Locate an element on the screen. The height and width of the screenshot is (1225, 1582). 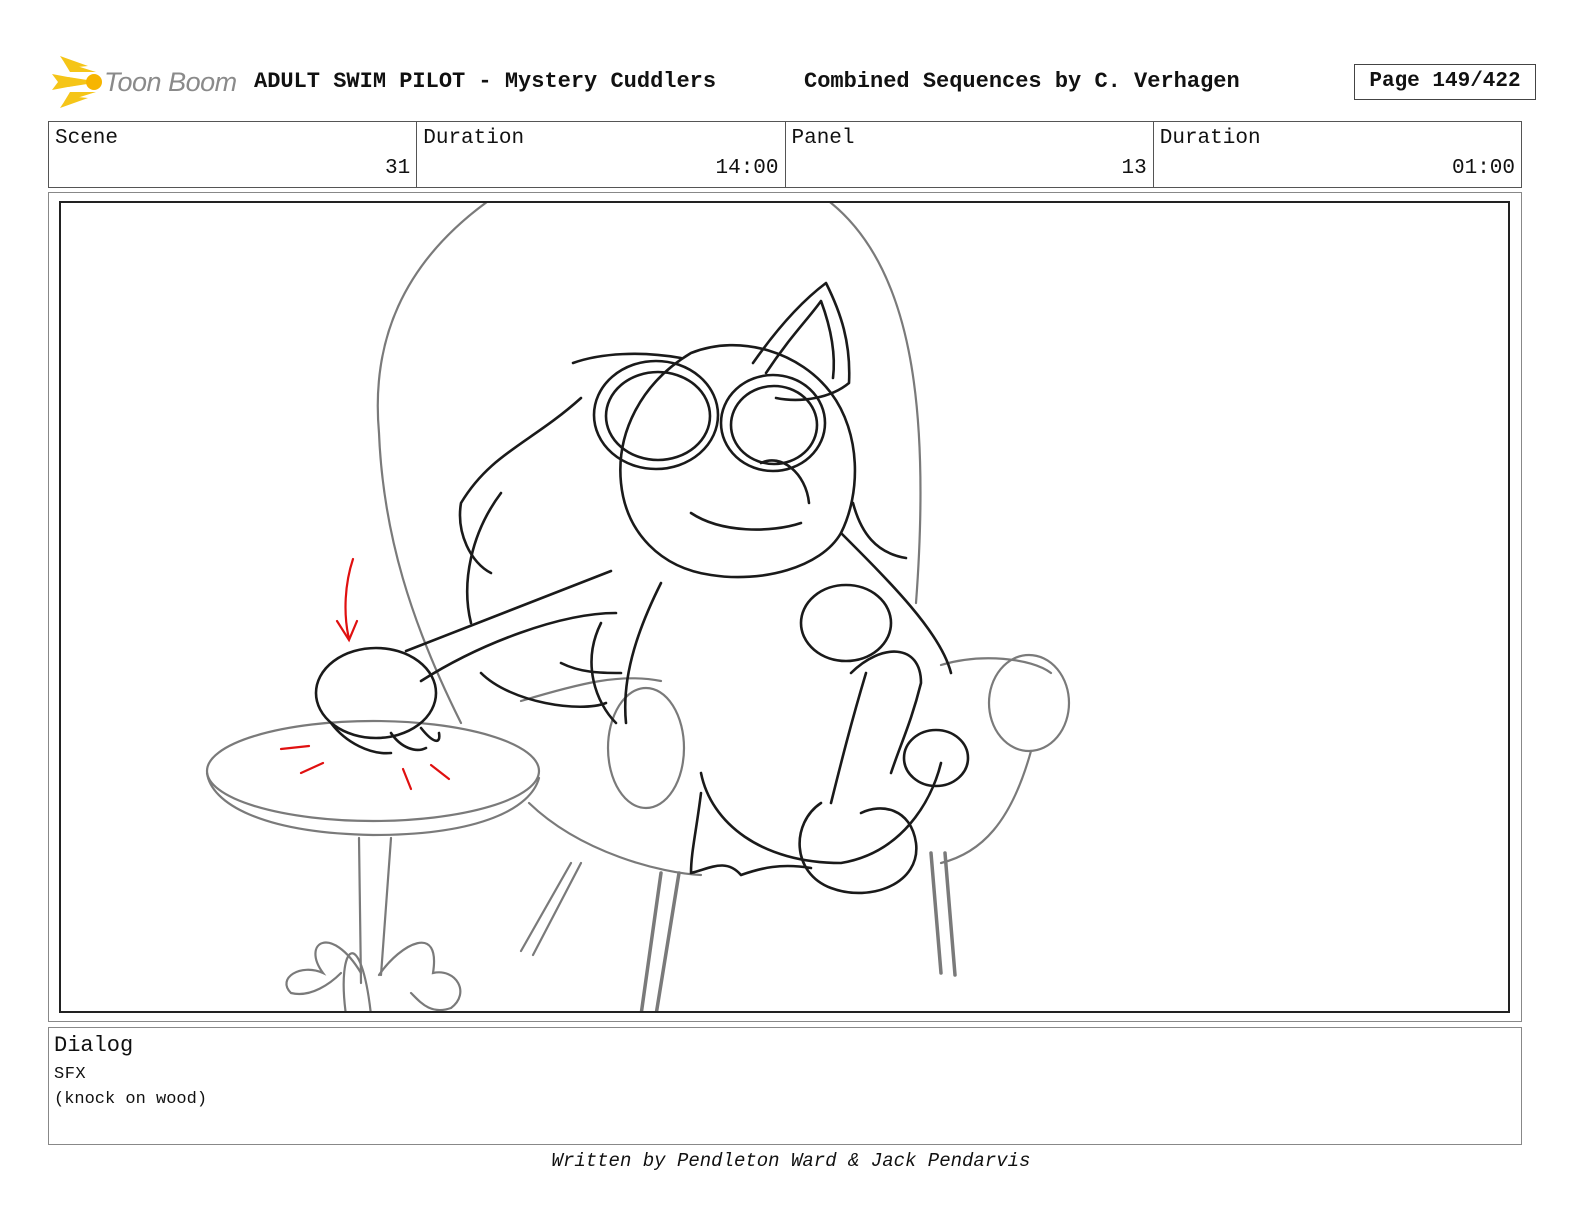
scene-label: Scene is located at coordinates (87, 138).